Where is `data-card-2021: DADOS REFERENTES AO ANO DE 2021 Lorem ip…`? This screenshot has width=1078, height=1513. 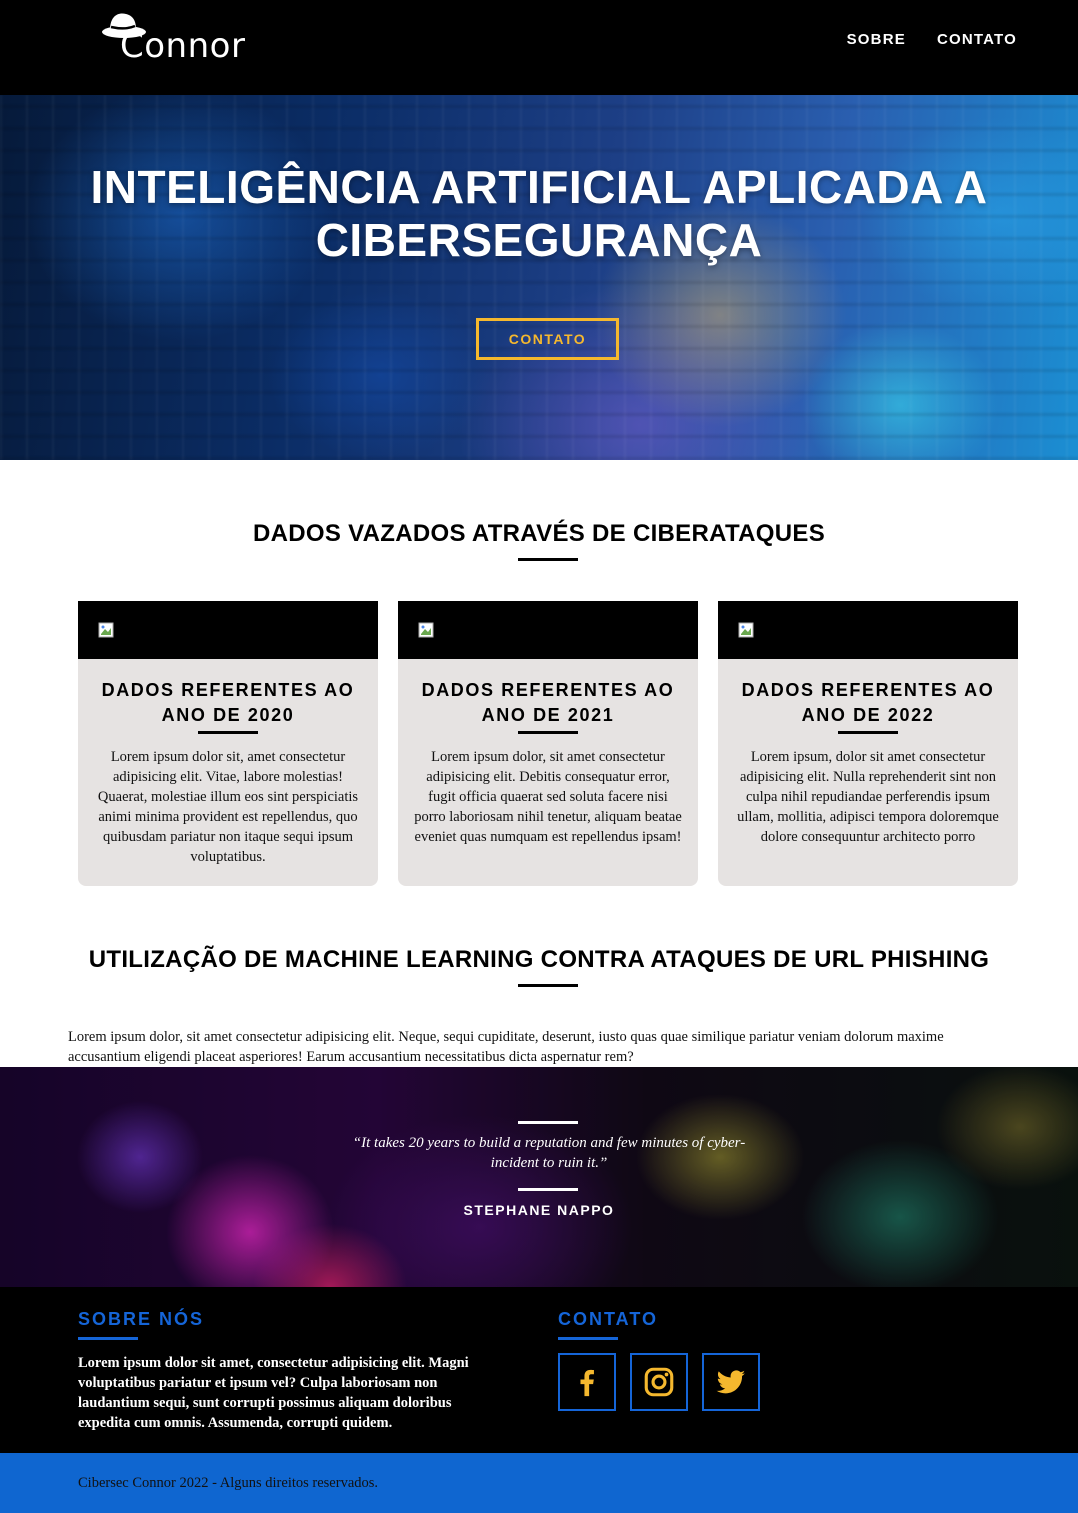
data-card-2021: DADOS REFERENTES AO ANO DE 2021 Lorem ip… is located at coordinates (548, 743).